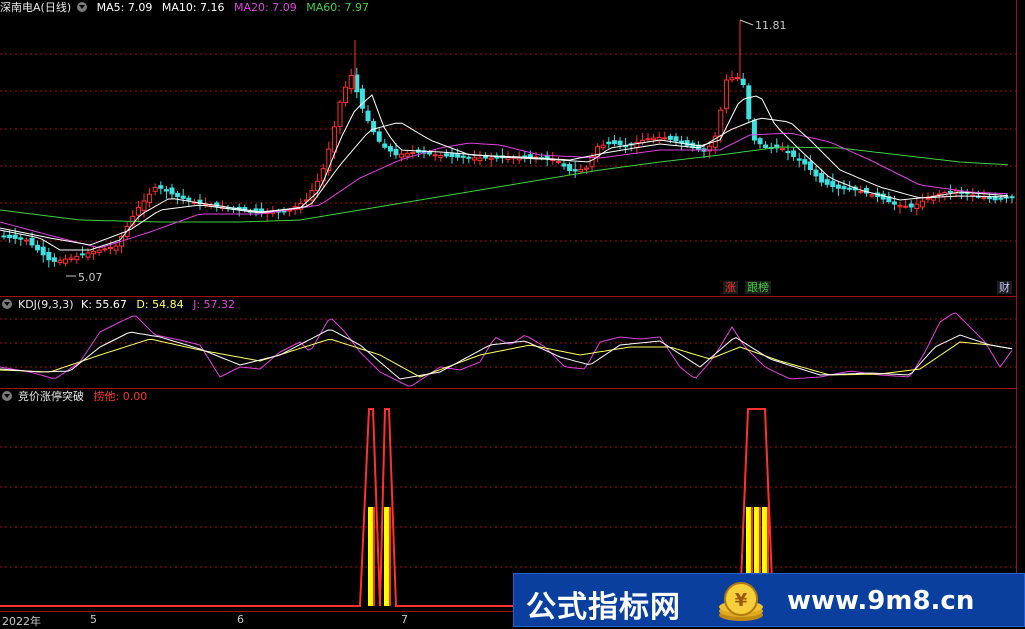 Image resolution: width=1025 pixels, height=629 pixels. What do you see at coordinates (741, 601) in the screenshot?
I see `coin-logo-icon: ¥` at bounding box center [741, 601].